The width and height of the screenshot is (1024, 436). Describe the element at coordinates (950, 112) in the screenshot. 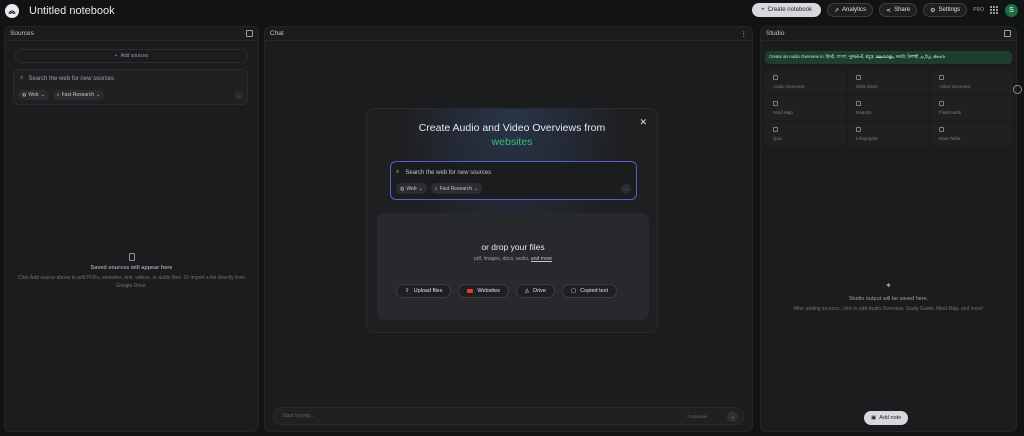

I see `tool-label: Flashcards` at that location.